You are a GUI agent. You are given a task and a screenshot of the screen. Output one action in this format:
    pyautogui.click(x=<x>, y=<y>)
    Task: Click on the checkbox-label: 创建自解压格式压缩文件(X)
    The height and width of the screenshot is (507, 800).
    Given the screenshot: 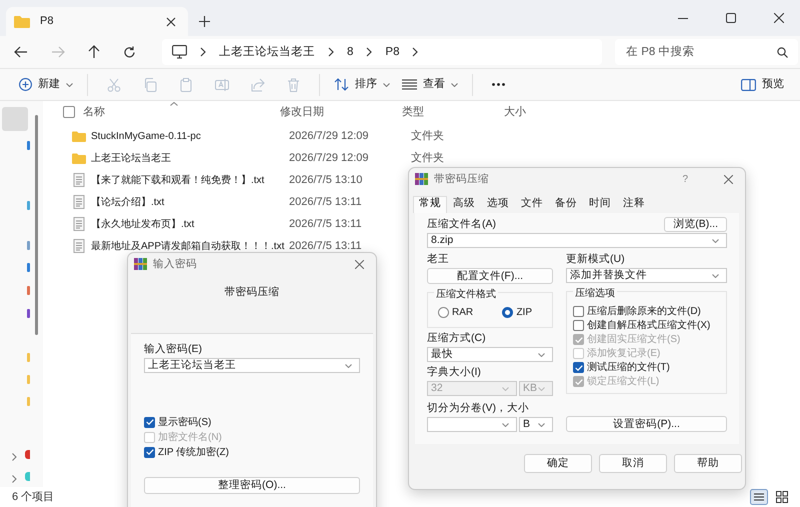 What is the action you would take?
    pyautogui.click(x=648, y=325)
    